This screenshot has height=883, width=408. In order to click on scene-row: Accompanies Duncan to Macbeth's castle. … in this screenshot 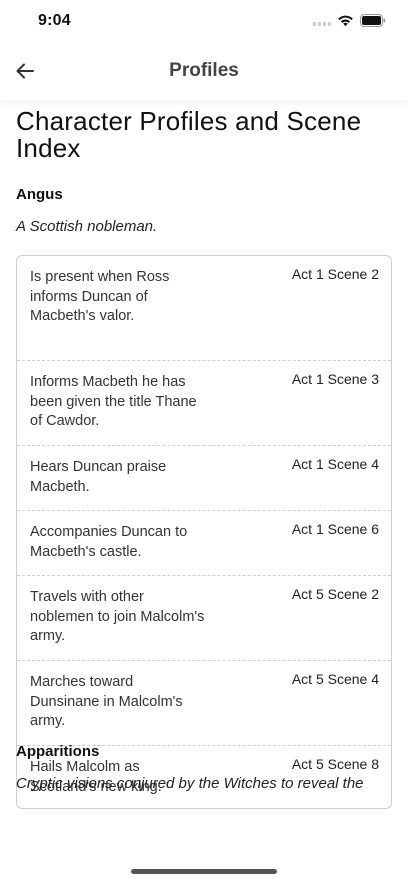, I will do `click(204, 542)`.